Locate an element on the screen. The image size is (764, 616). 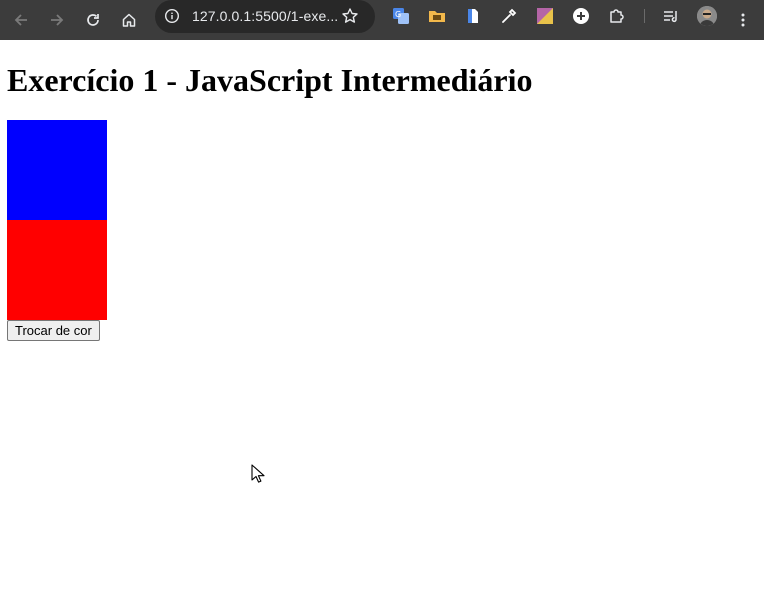
red-box is located at coordinates (57, 270).